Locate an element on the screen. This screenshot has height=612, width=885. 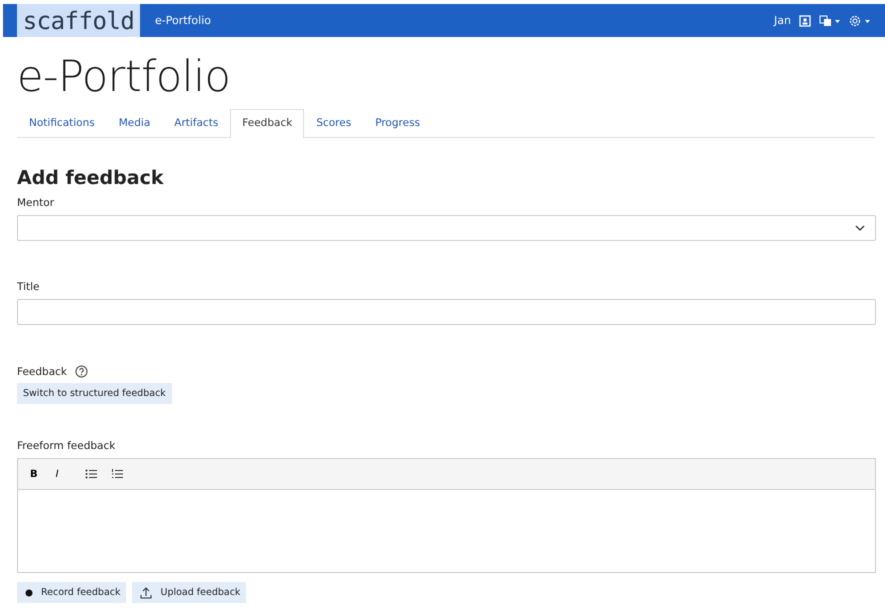
settings-dropdown-icon is located at coordinates (860, 20).